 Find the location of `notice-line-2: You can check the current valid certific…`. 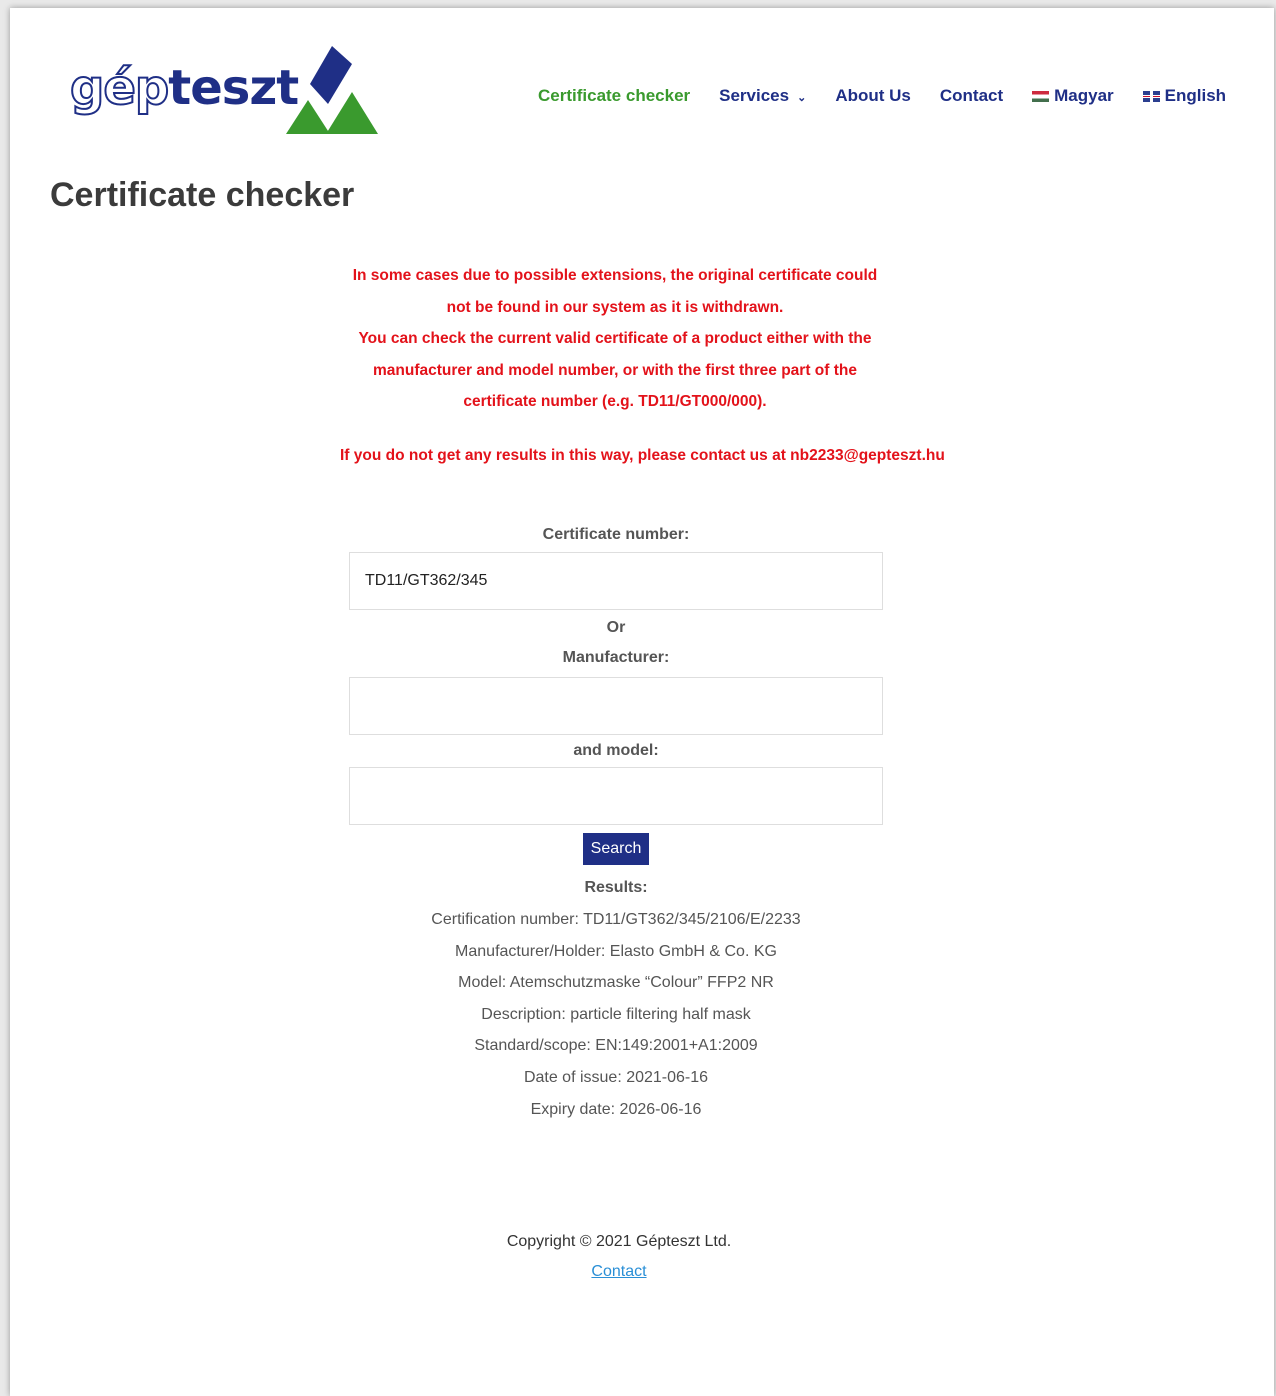

notice-line-2: You can check the current valid certific… is located at coordinates (615, 370).